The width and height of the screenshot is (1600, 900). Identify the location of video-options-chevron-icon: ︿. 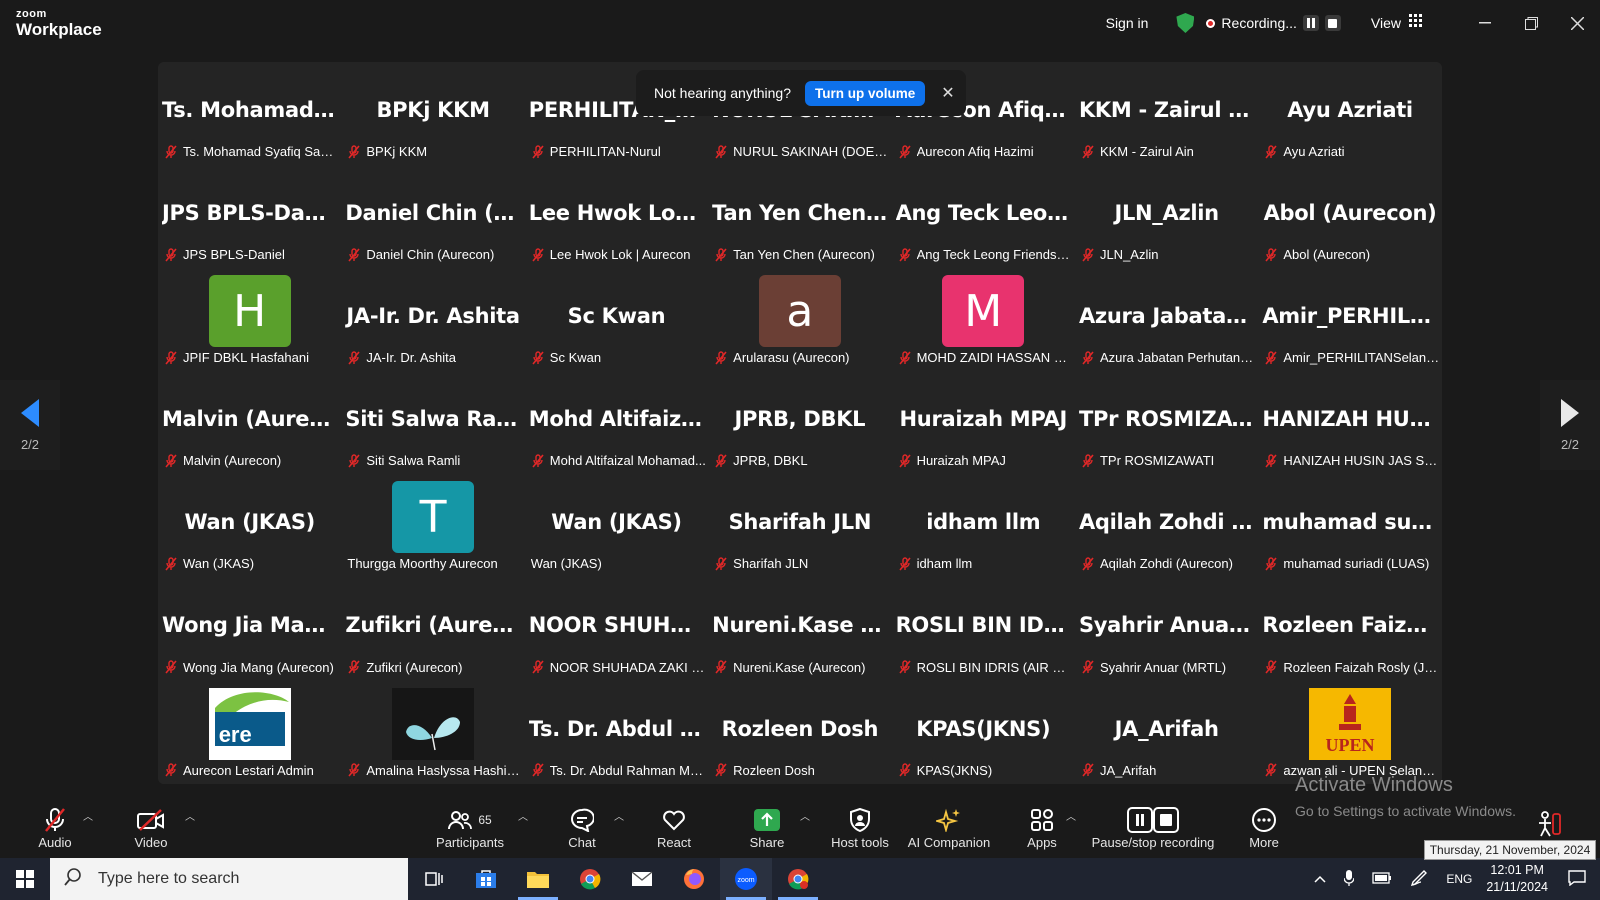
(190, 815).